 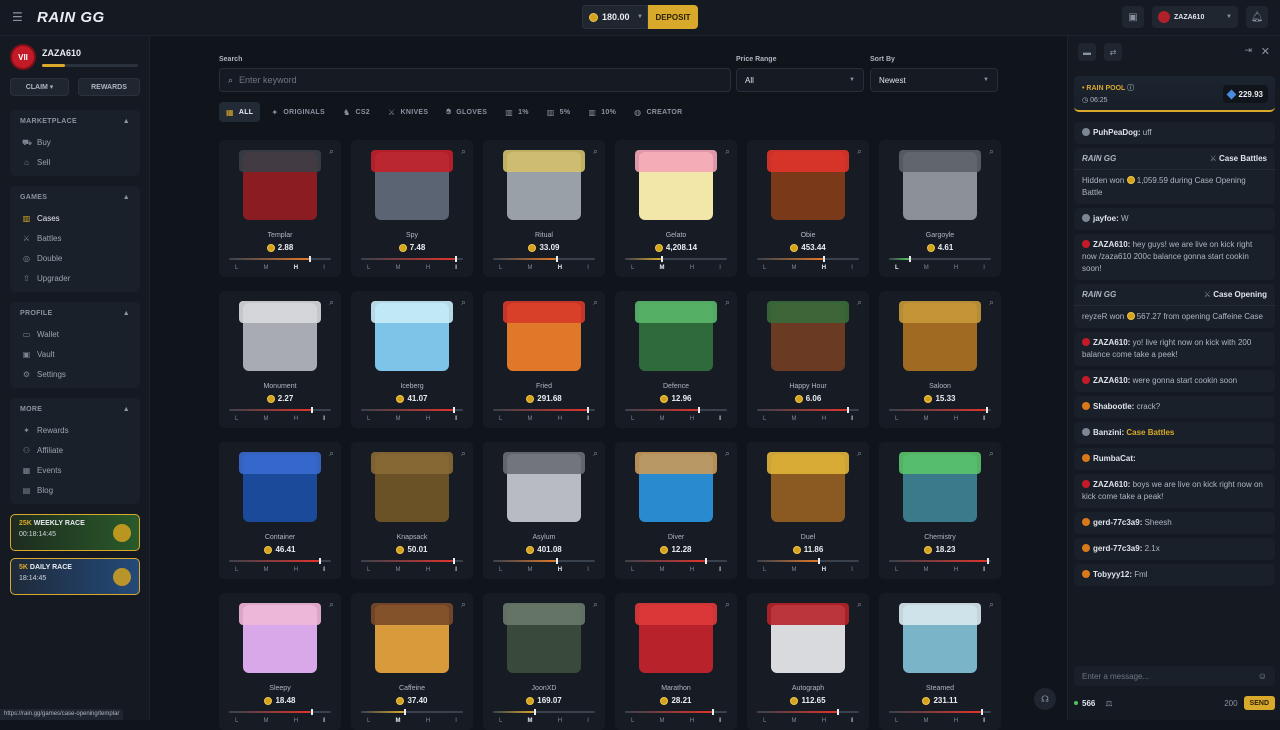 What do you see at coordinates (412, 208) in the screenshot?
I see `case-card: ⌕ Spy 7.48 L M H I` at bounding box center [412, 208].